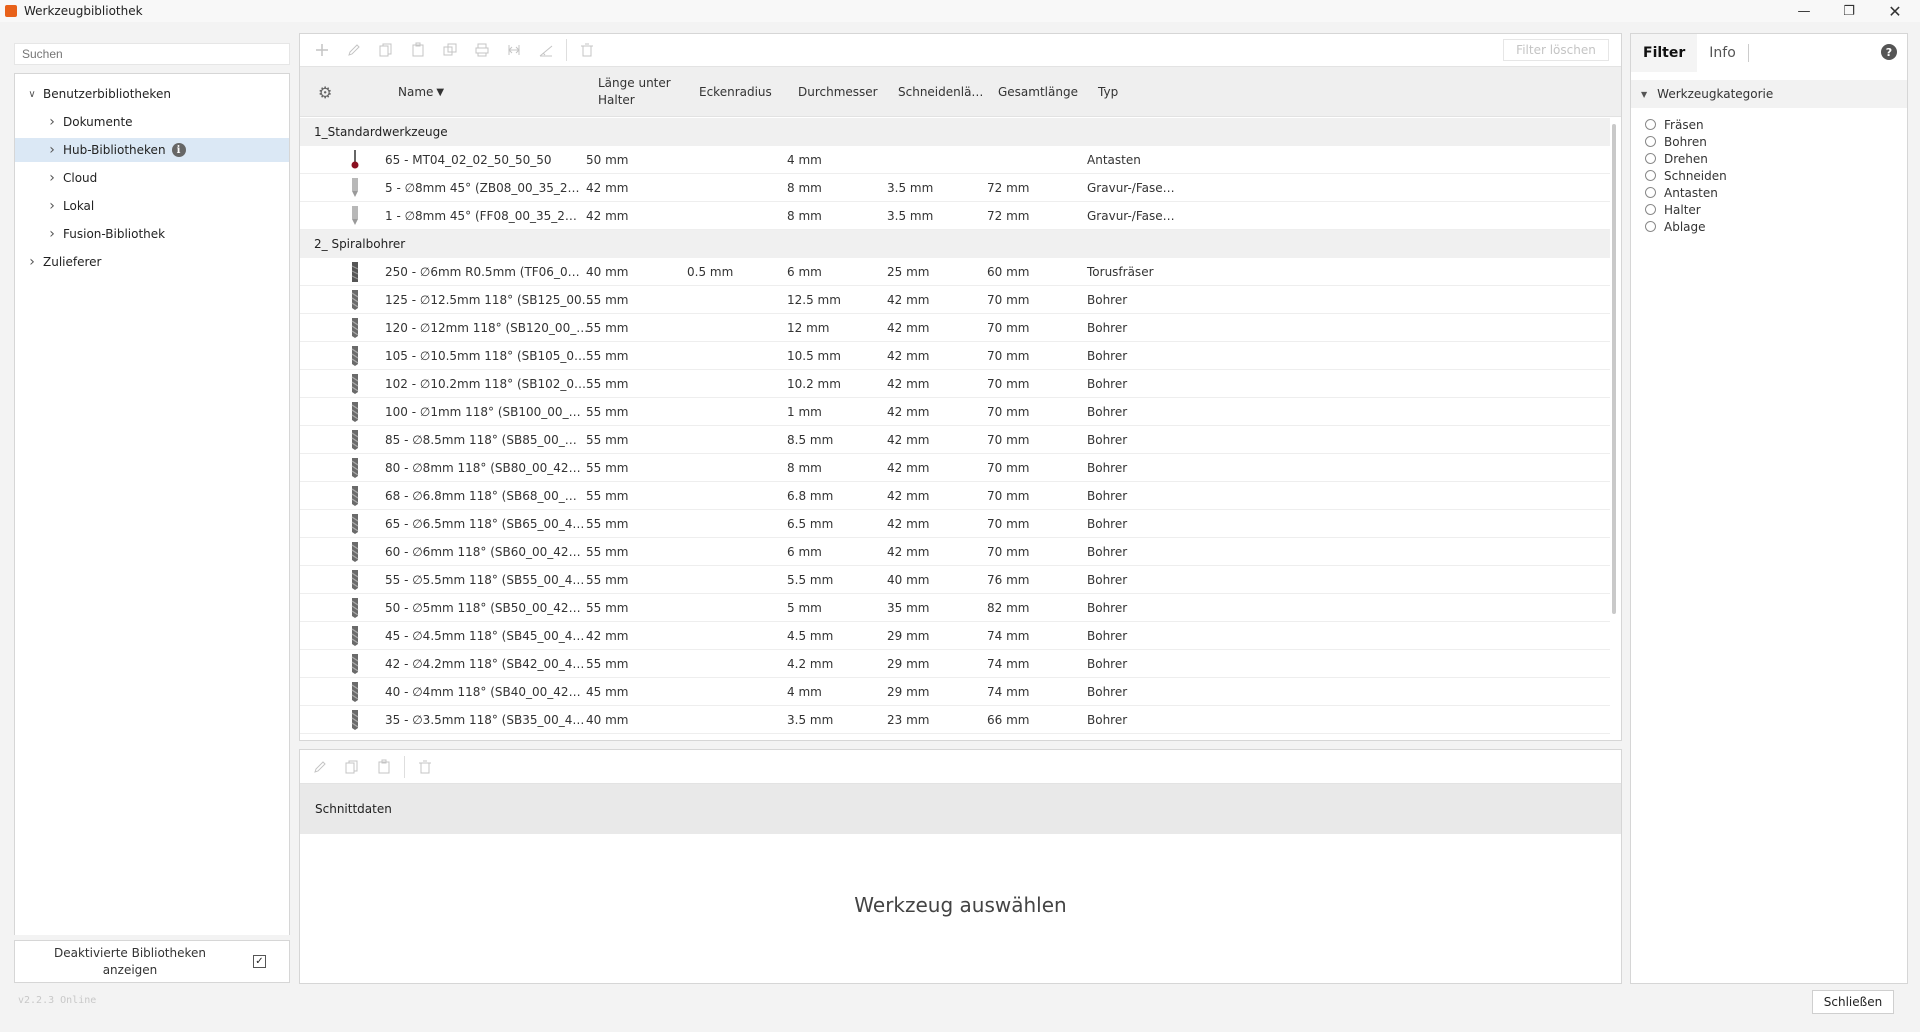 The image size is (1920, 1032). I want to click on category-label: Antasten, so click(1691, 192).